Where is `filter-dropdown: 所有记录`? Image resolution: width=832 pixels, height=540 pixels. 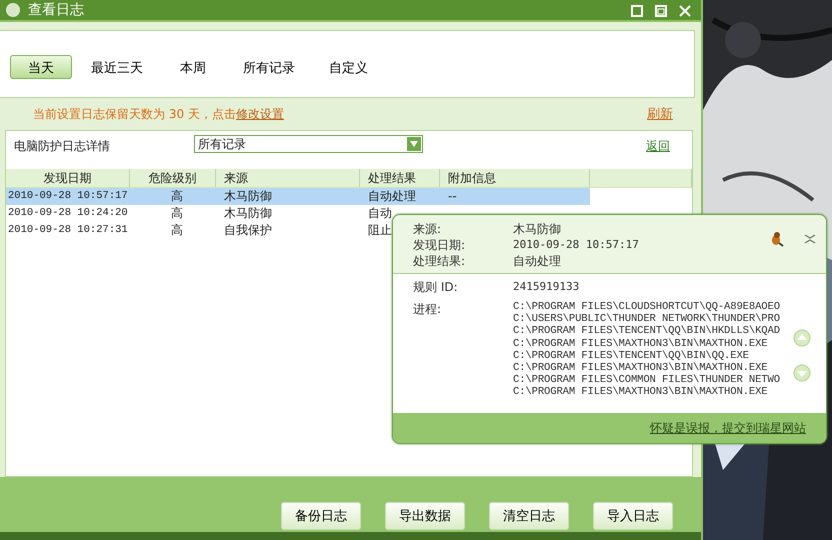 filter-dropdown: 所有记录 is located at coordinates (308, 144).